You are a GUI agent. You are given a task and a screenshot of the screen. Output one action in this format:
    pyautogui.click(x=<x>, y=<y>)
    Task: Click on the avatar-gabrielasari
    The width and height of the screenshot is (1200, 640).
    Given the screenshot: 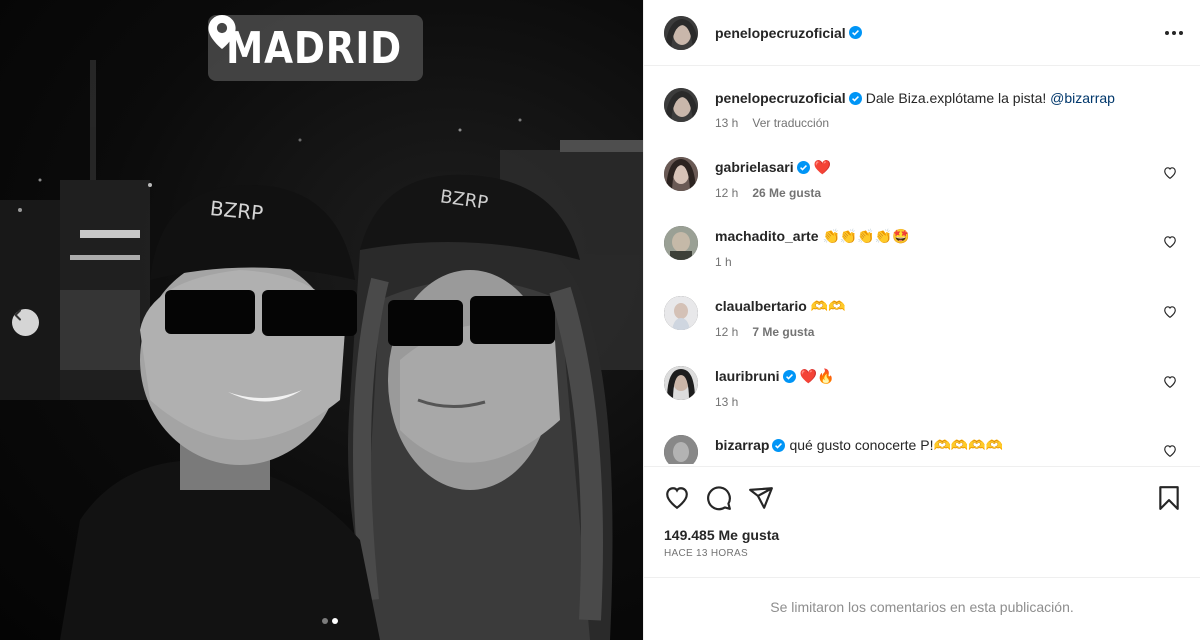 What is the action you would take?
    pyautogui.click(x=681, y=174)
    